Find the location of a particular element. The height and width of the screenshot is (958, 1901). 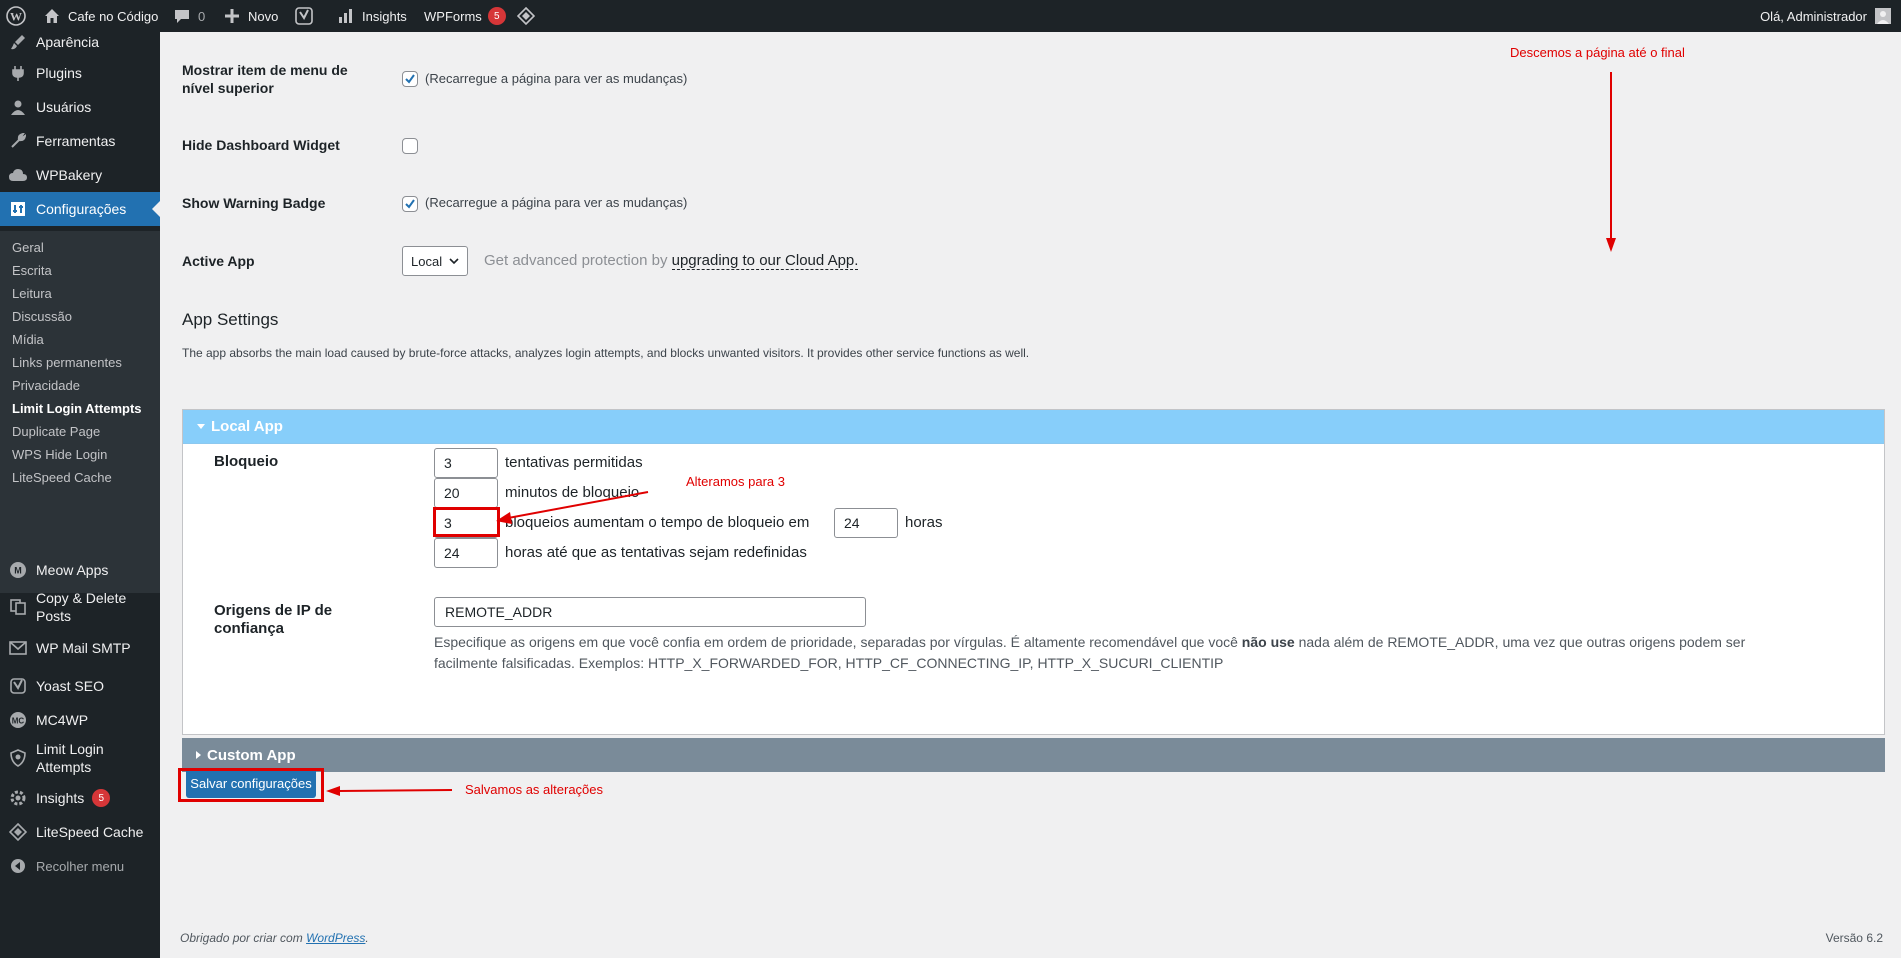

menu-litespeed-cache: LiteSpeed Cache is located at coordinates (80, 832).